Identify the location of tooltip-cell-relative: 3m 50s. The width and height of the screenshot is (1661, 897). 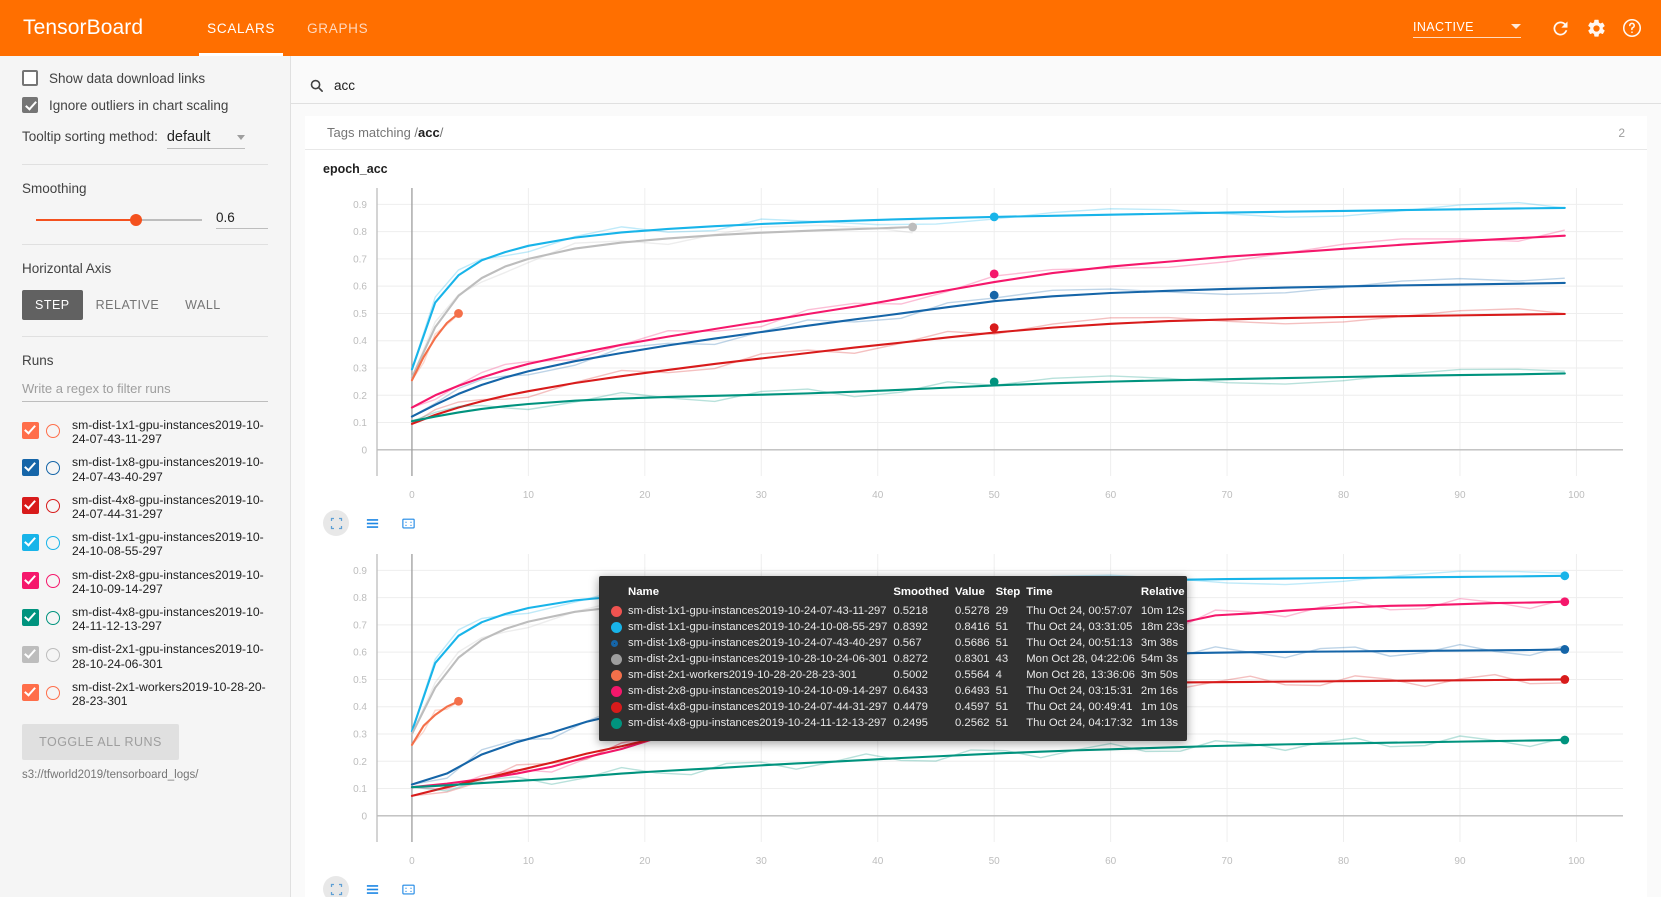
(1159, 675).